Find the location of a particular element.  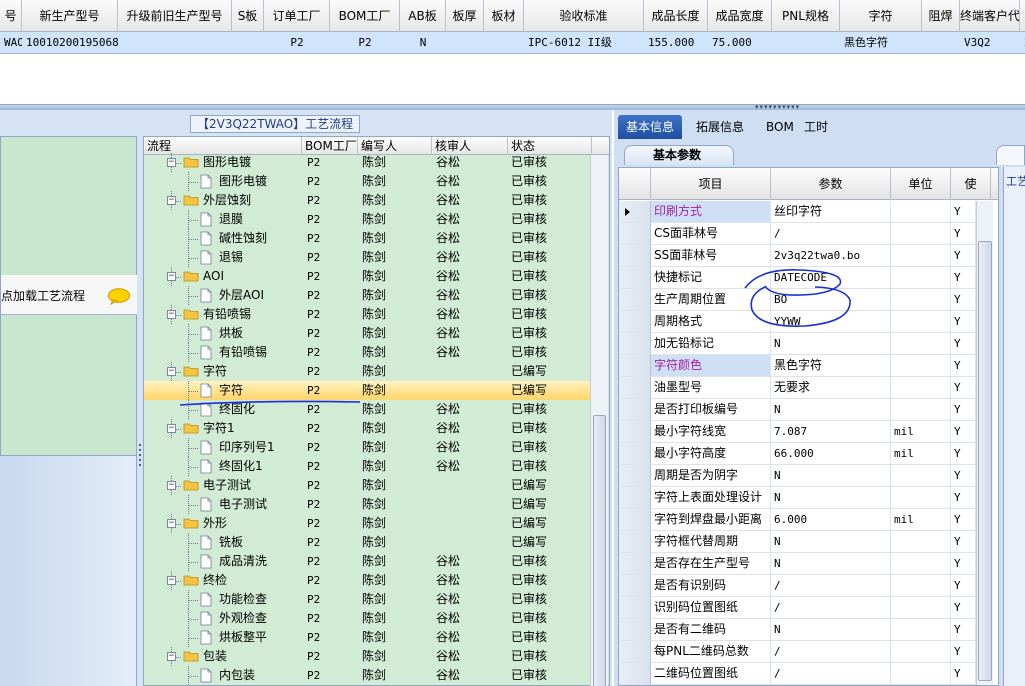

top-grid-header-cell: PNL规格 is located at coordinates (806, 16).